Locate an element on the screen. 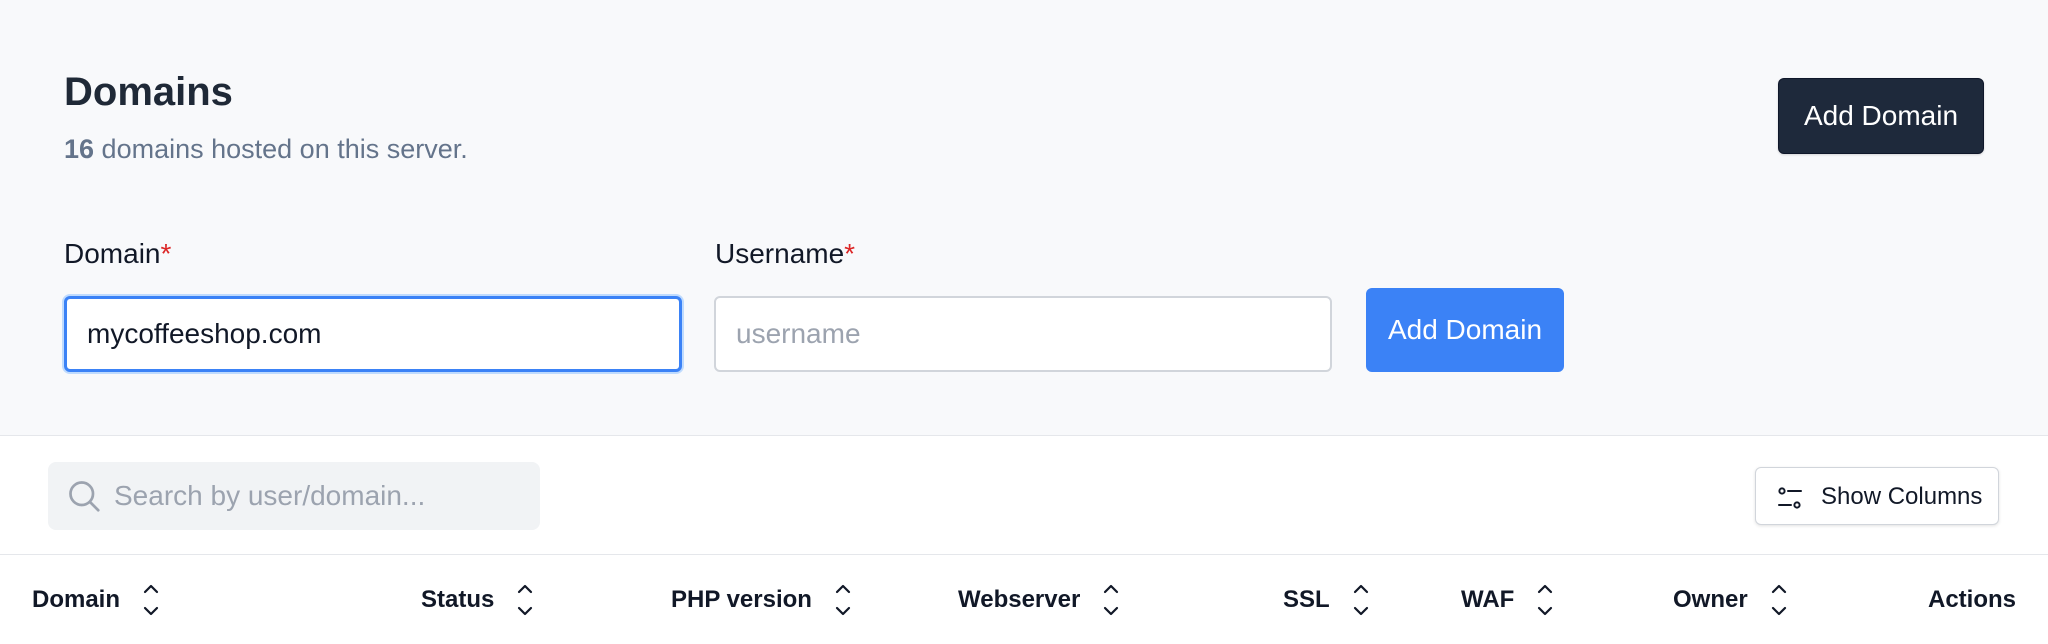 This screenshot has width=2048, height=644. column-header-domain: Domain is located at coordinates (96, 600).